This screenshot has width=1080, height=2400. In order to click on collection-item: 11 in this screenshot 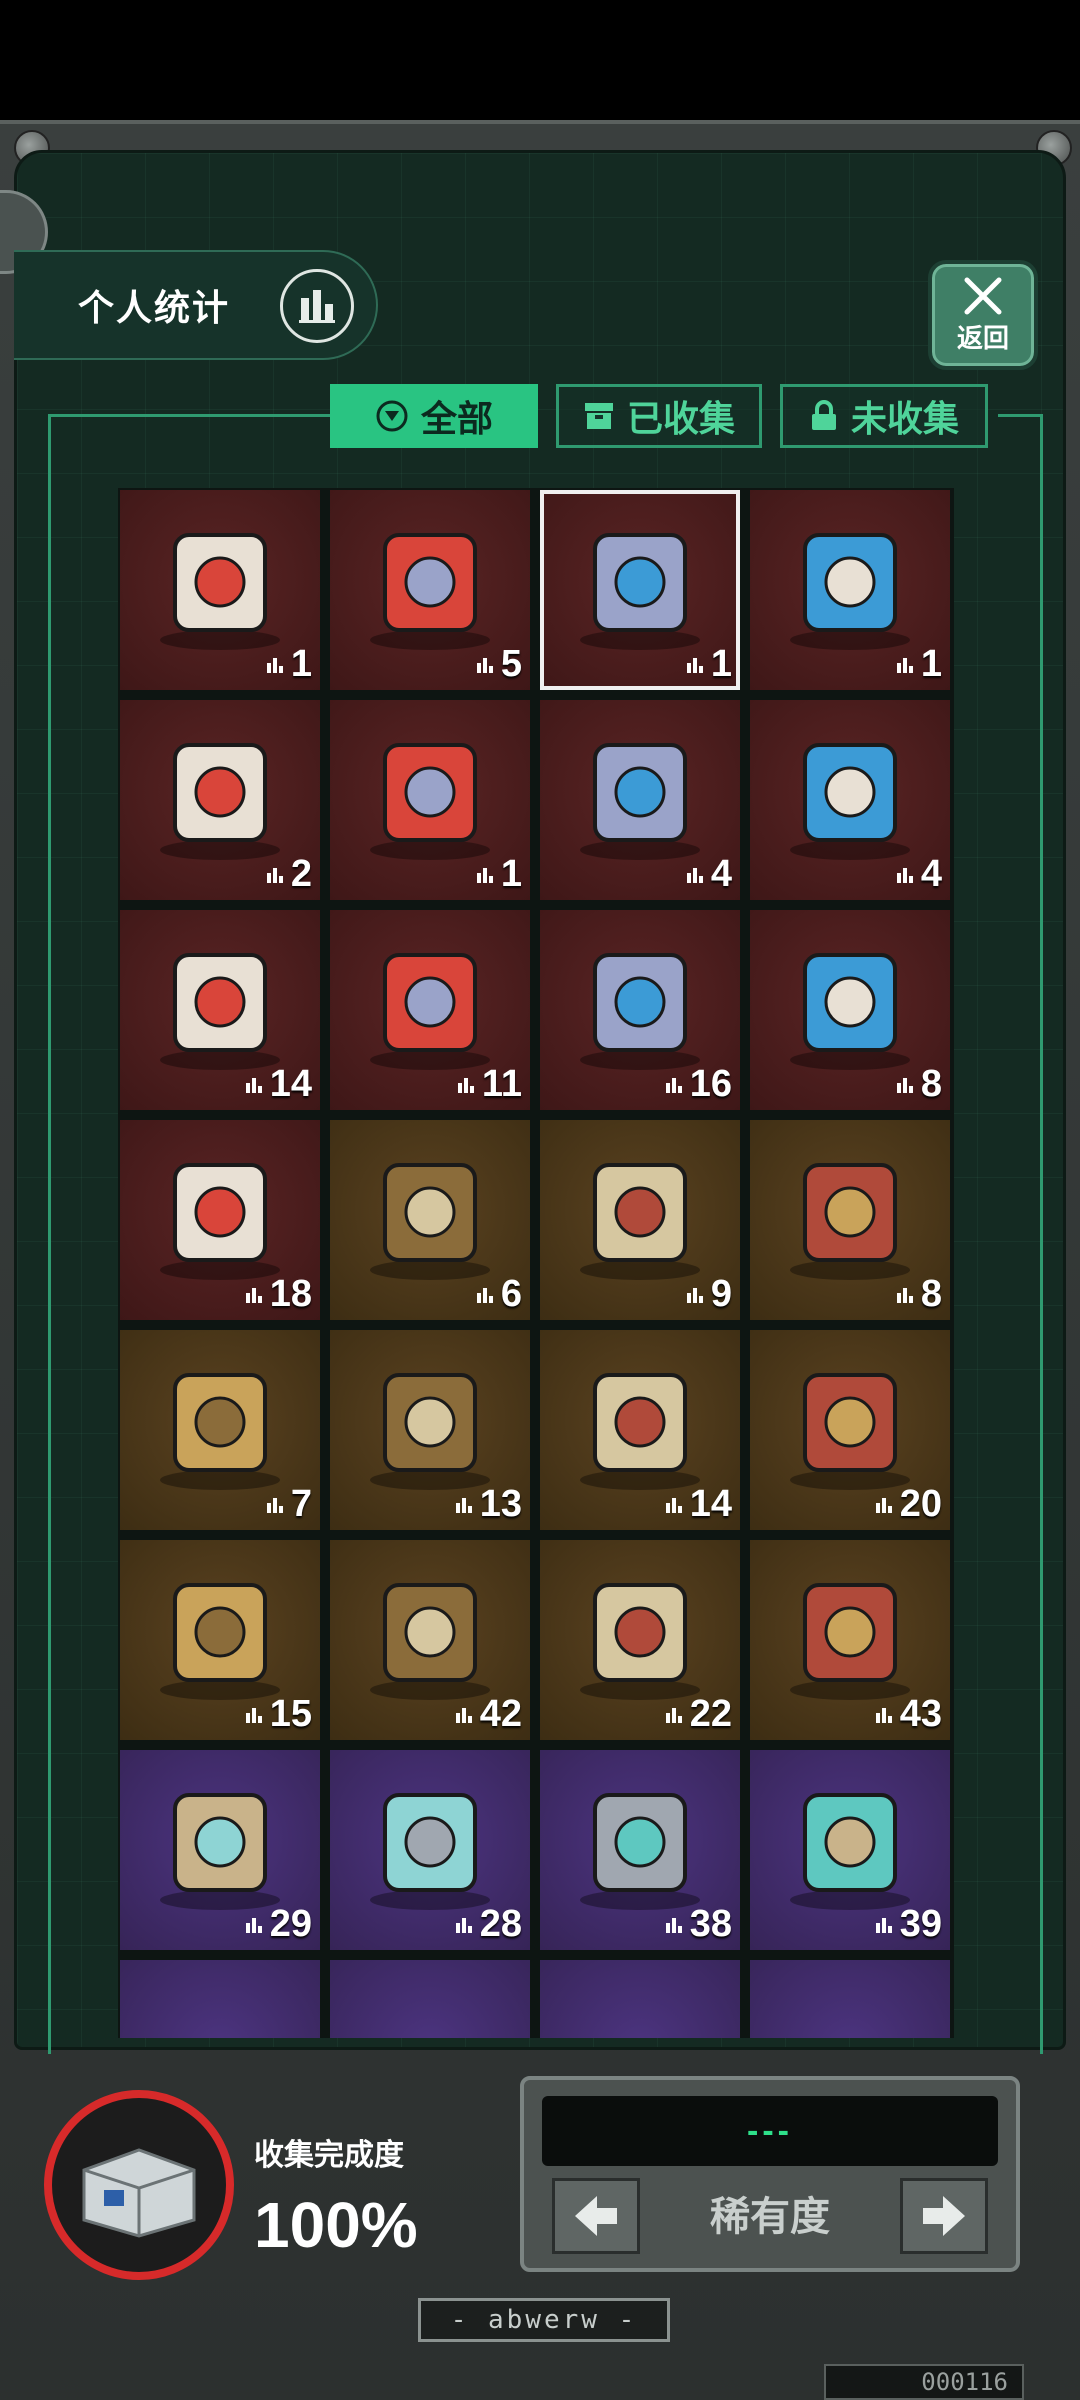, I will do `click(430, 1010)`.